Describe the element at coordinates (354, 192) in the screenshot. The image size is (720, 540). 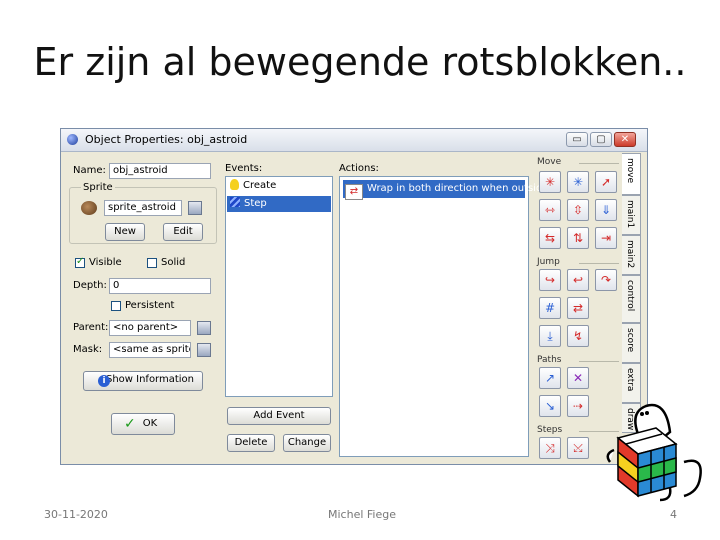
I see `wrap-icon: ⇄` at that location.